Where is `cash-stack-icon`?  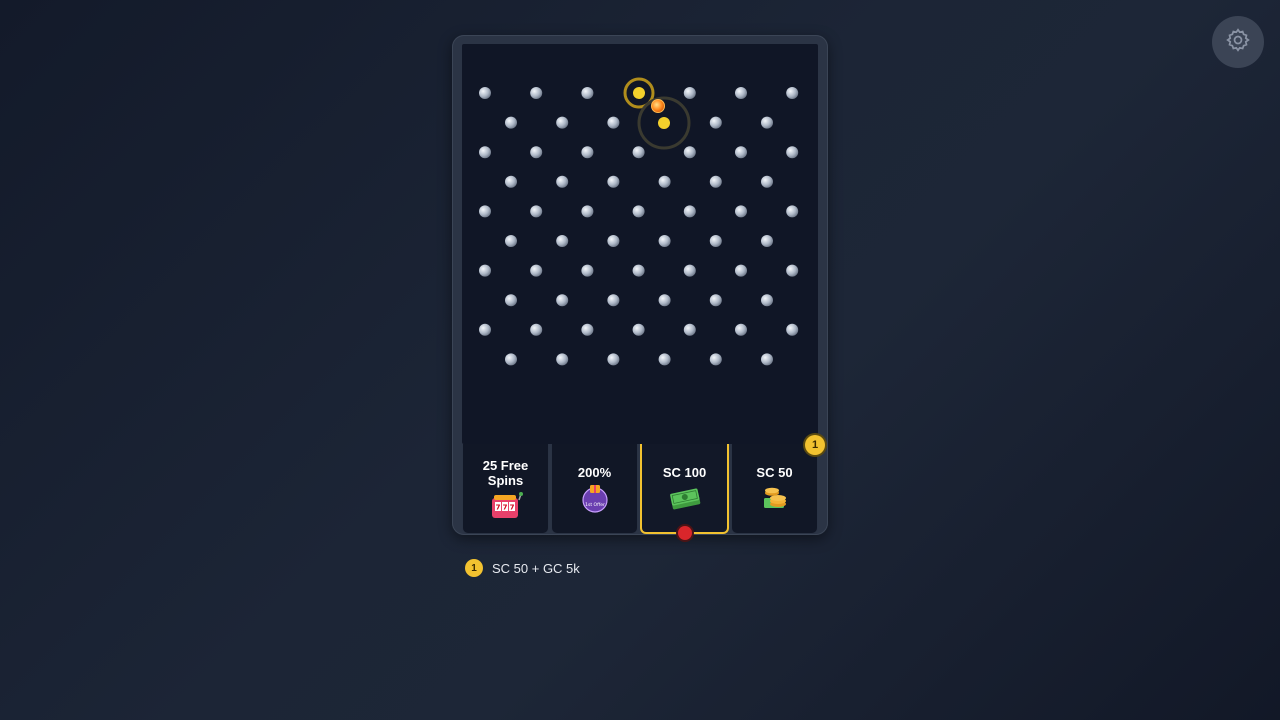 cash-stack-icon is located at coordinates (685, 498).